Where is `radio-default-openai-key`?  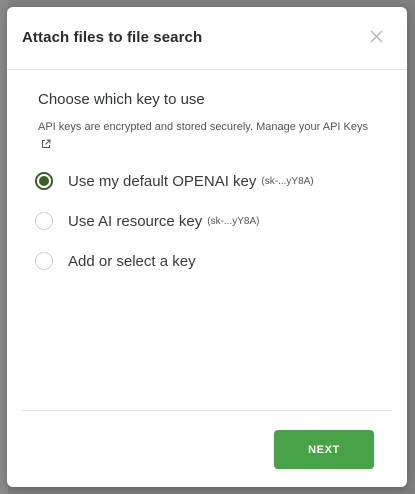 radio-default-openai-key is located at coordinates (44, 181).